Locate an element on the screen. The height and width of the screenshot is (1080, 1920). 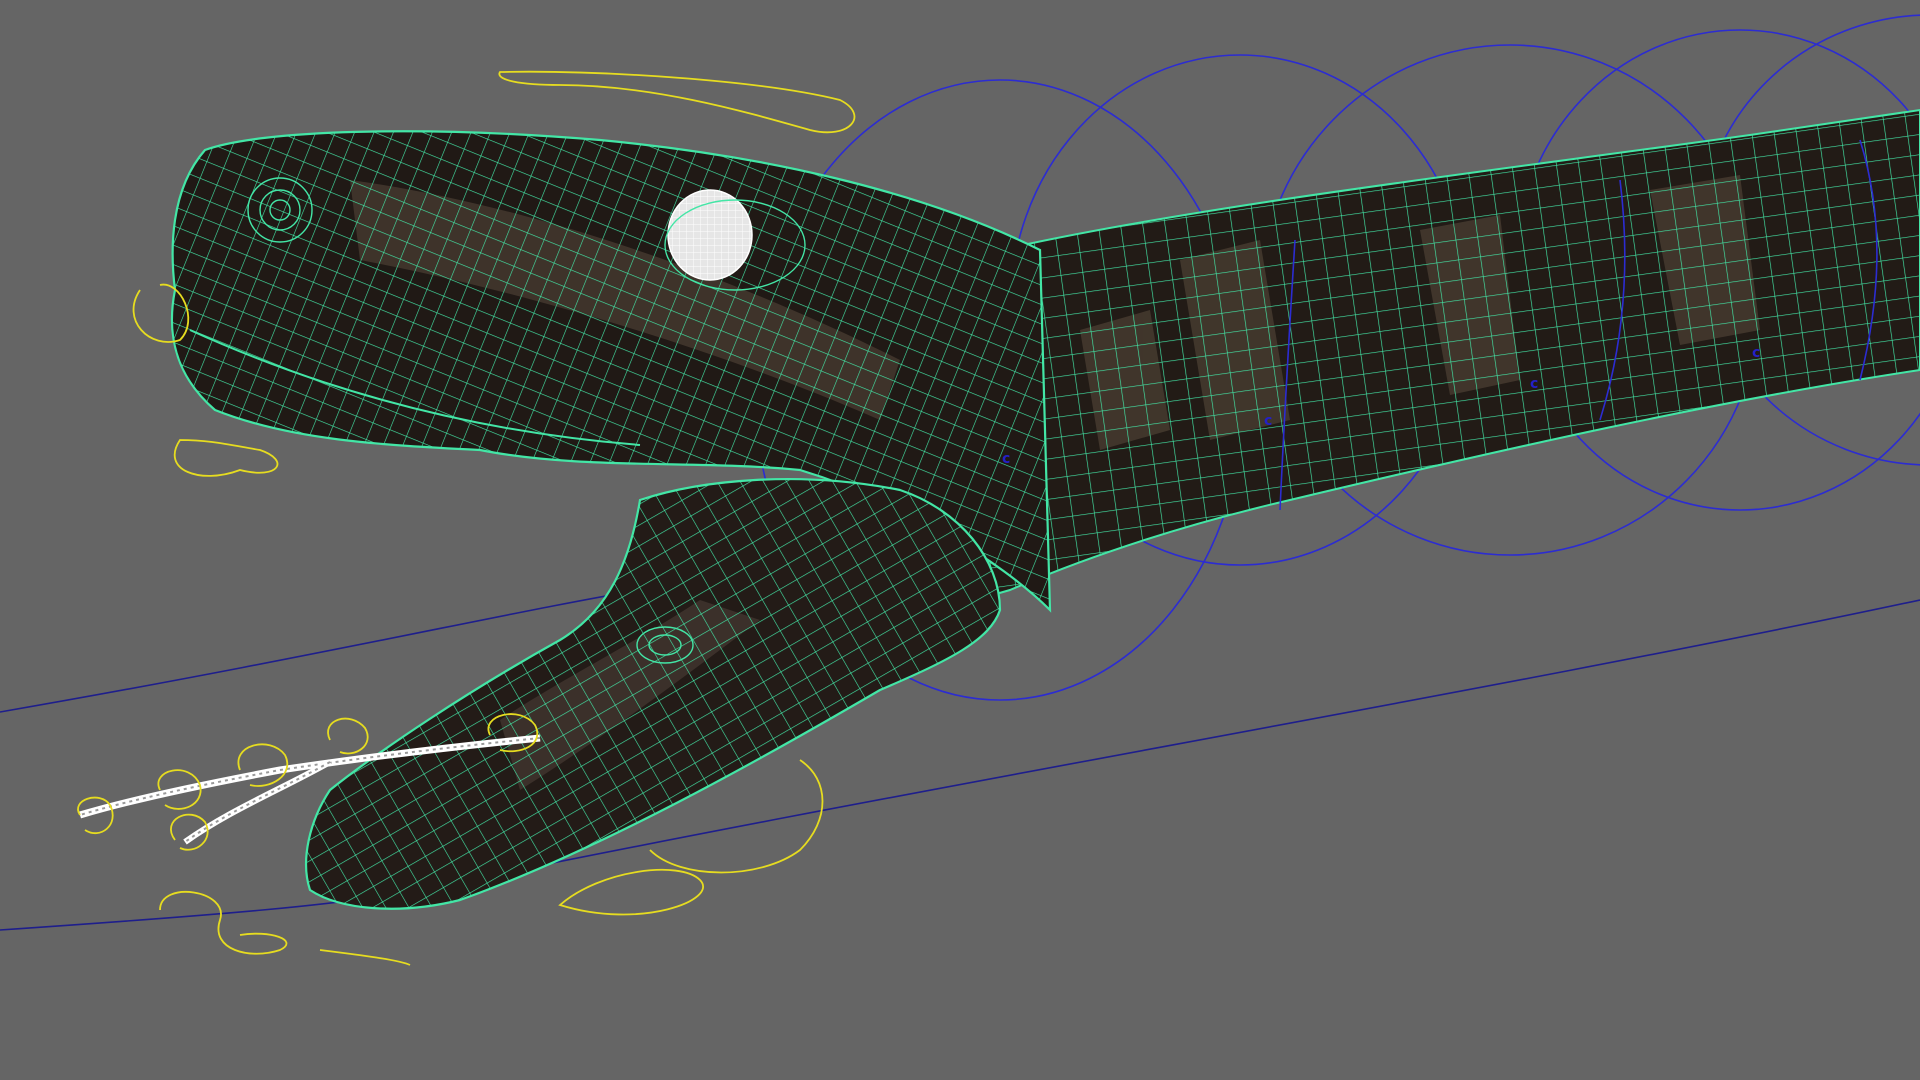
face-control-snout-lower is located at coordinates (226, 458).